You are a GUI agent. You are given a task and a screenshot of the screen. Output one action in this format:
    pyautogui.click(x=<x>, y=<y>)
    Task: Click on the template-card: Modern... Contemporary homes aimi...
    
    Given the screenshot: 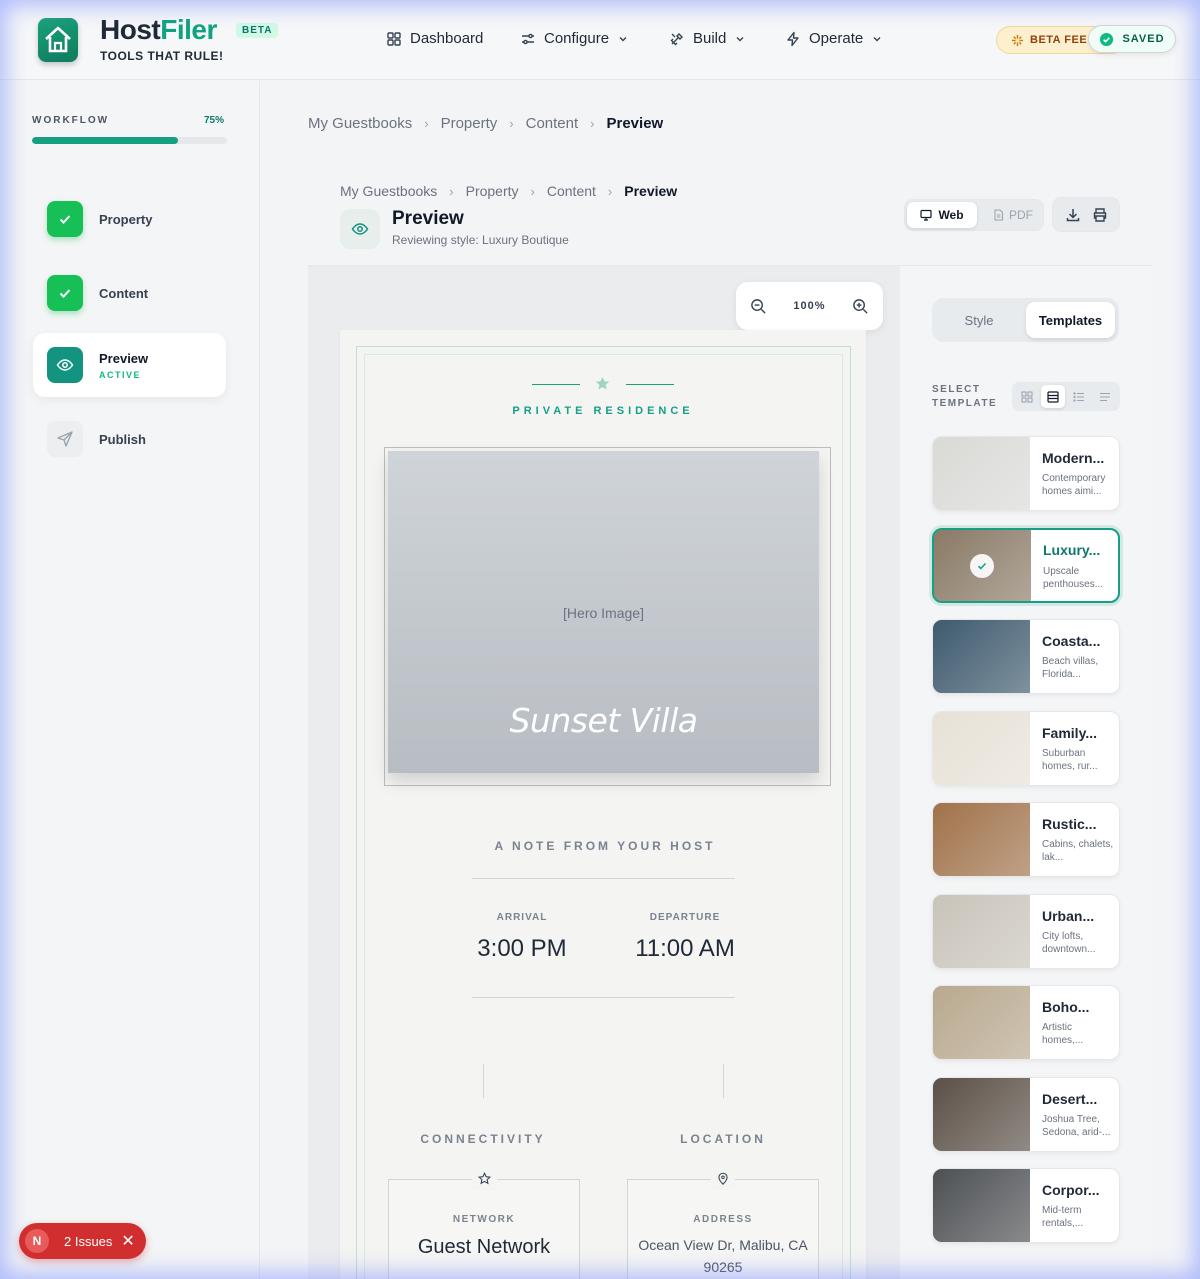 What is the action you would take?
    pyautogui.click(x=1026, y=473)
    